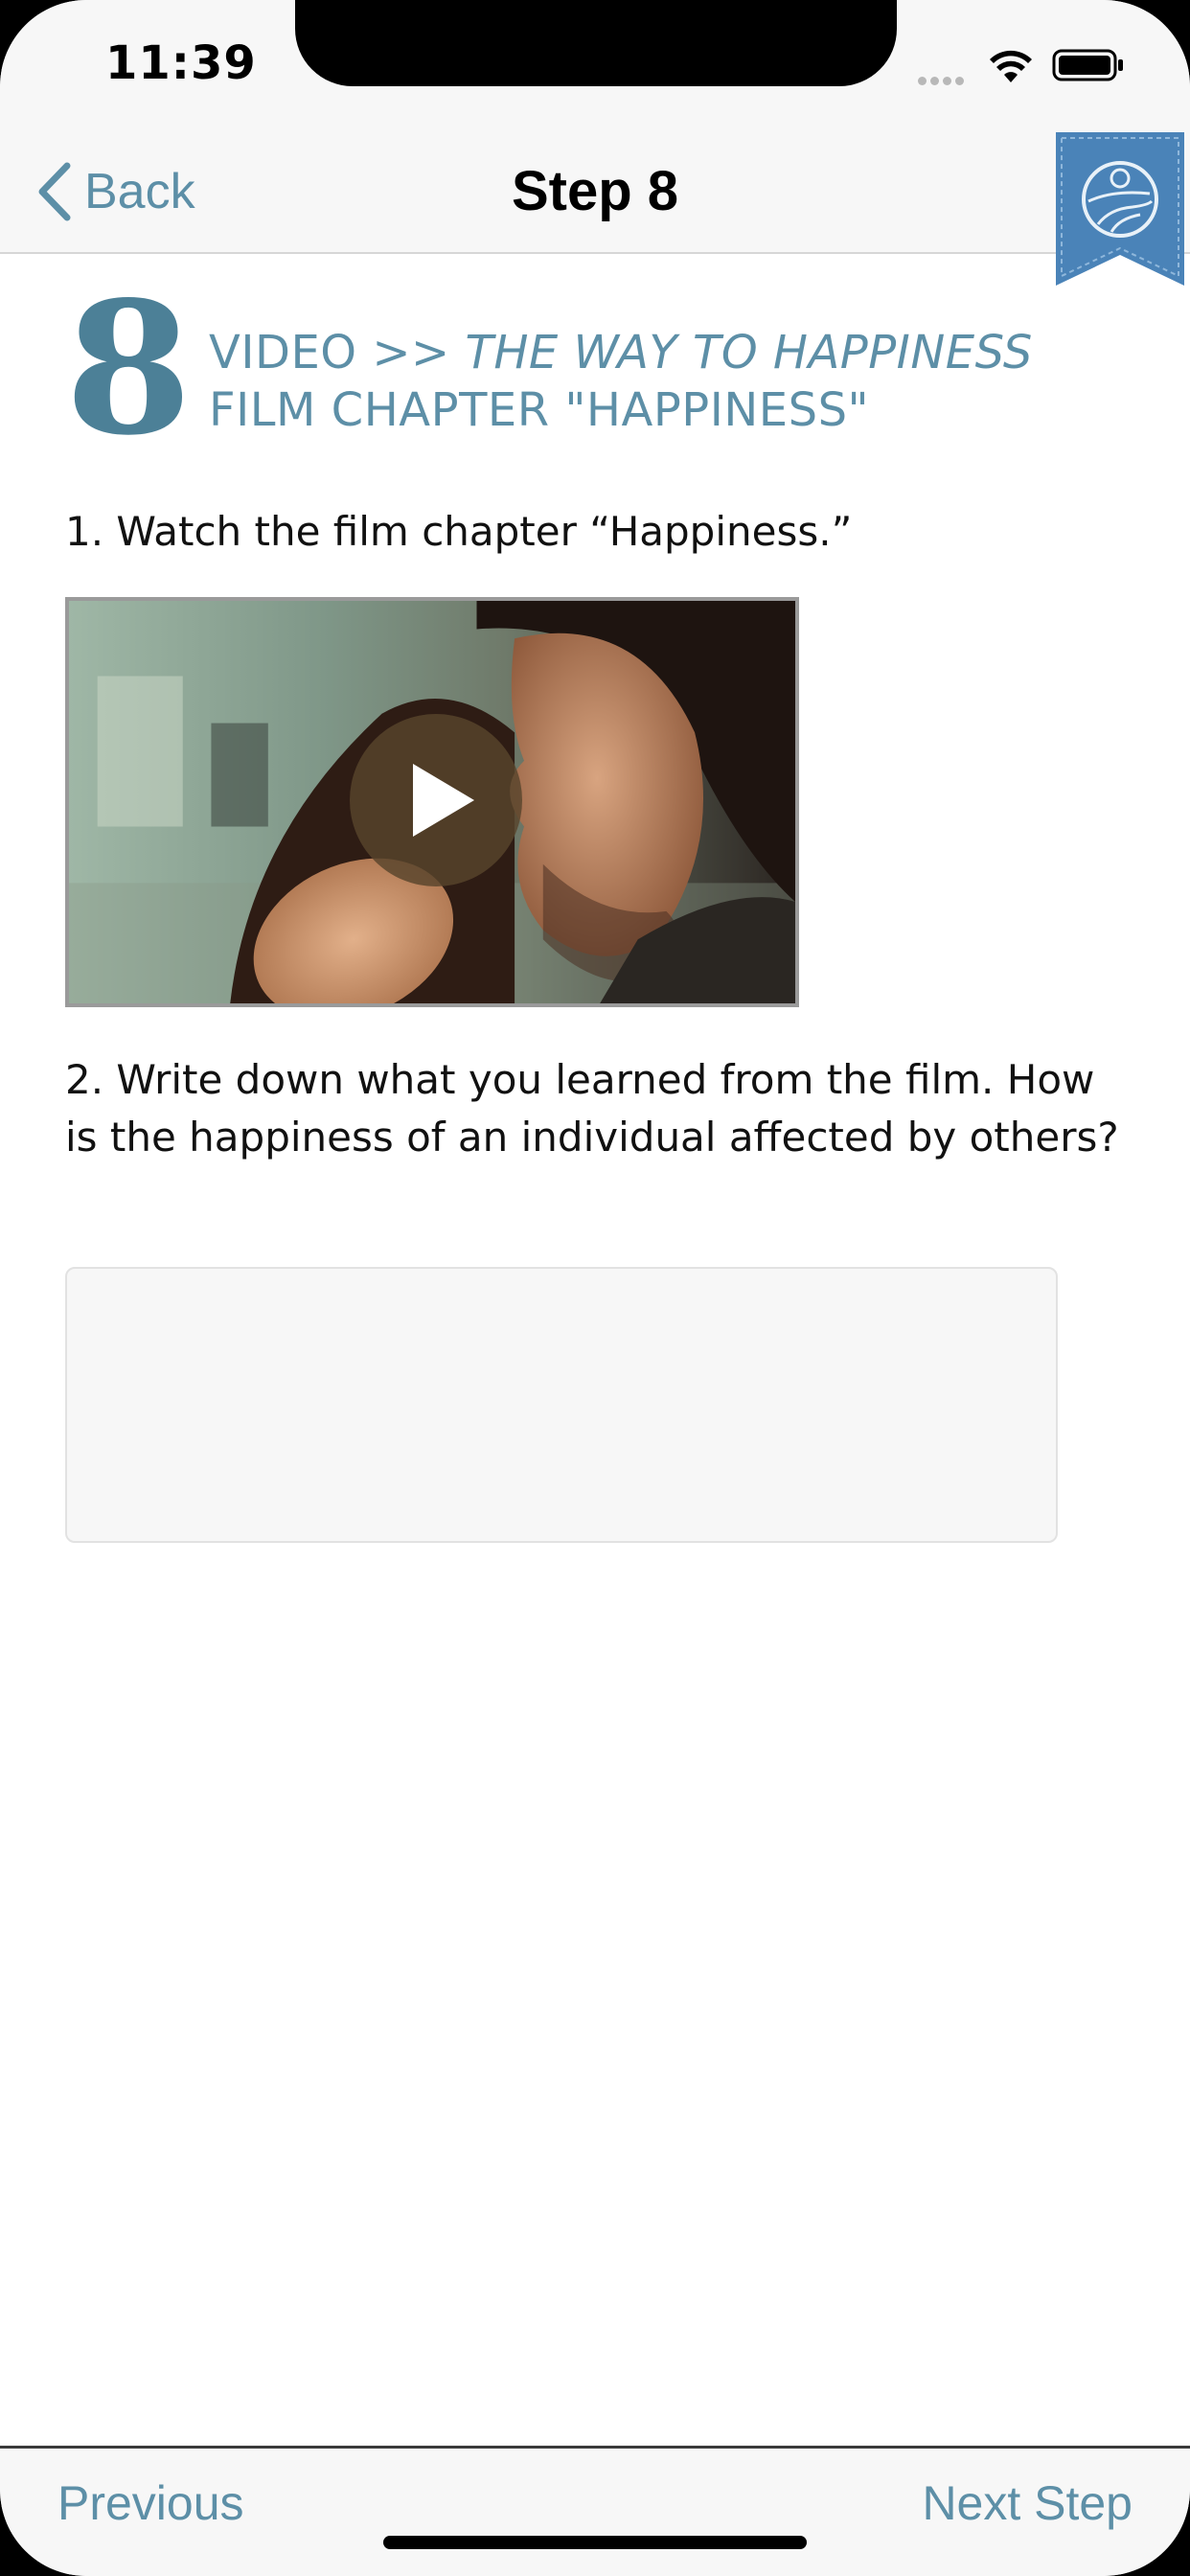  What do you see at coordinates (444, 800) in the screenshot?
I see `play-icon` at bounding box center [444, 800].